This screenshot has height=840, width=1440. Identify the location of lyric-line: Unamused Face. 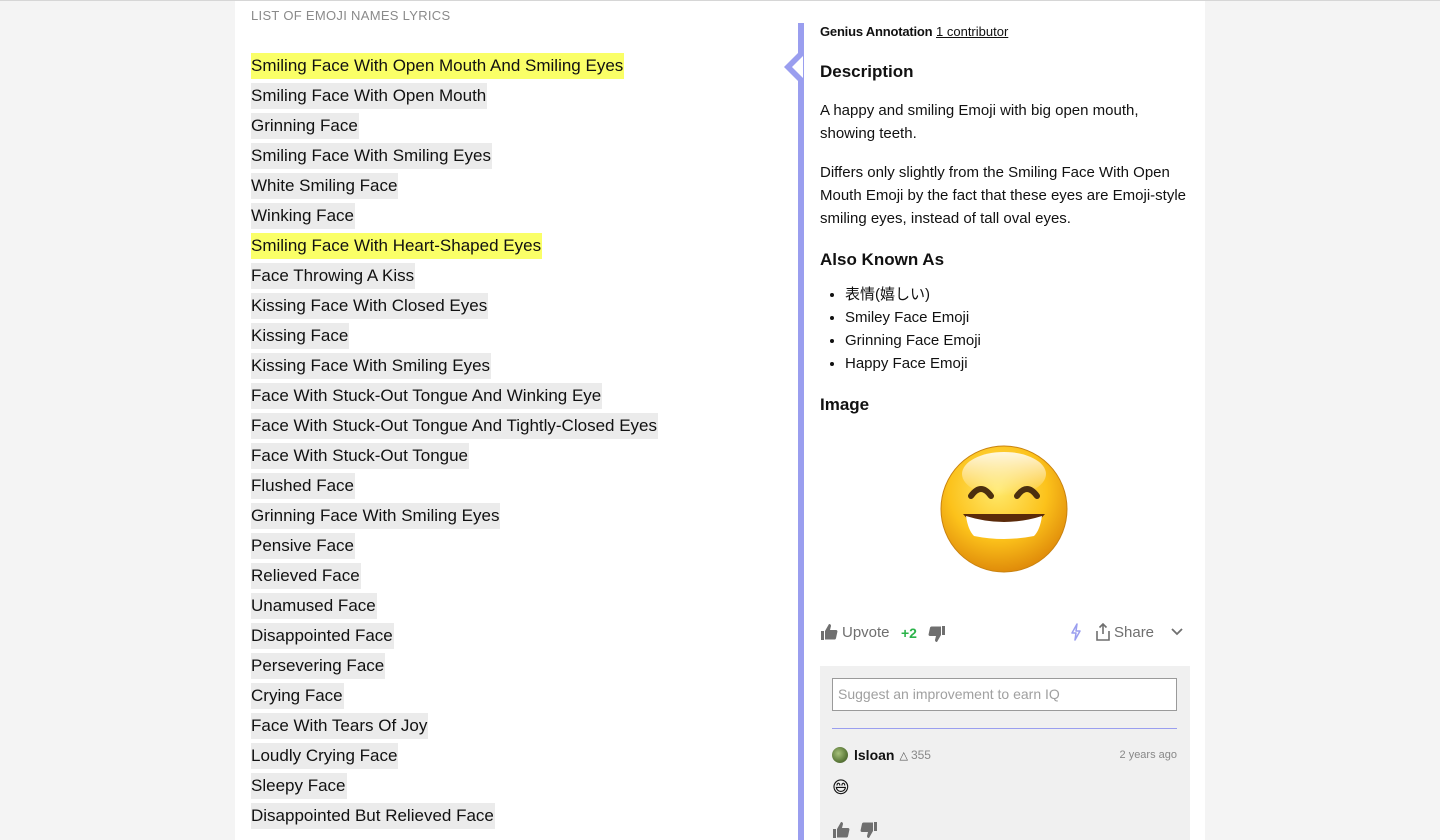
(511, 608).